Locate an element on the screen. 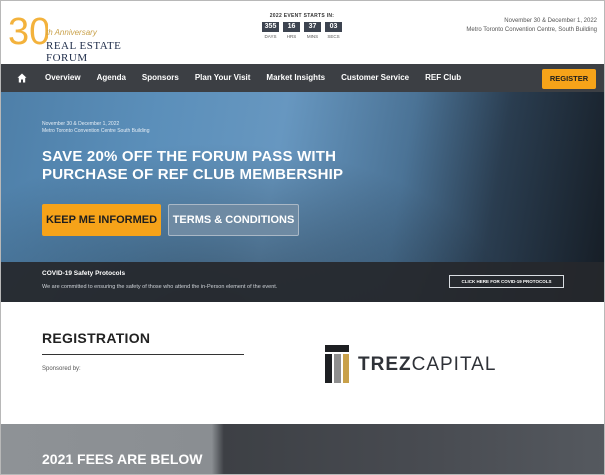  forum-logo: 30 th Anniversary REAL ESTATE FORUM is located at coordinates (83, 37).